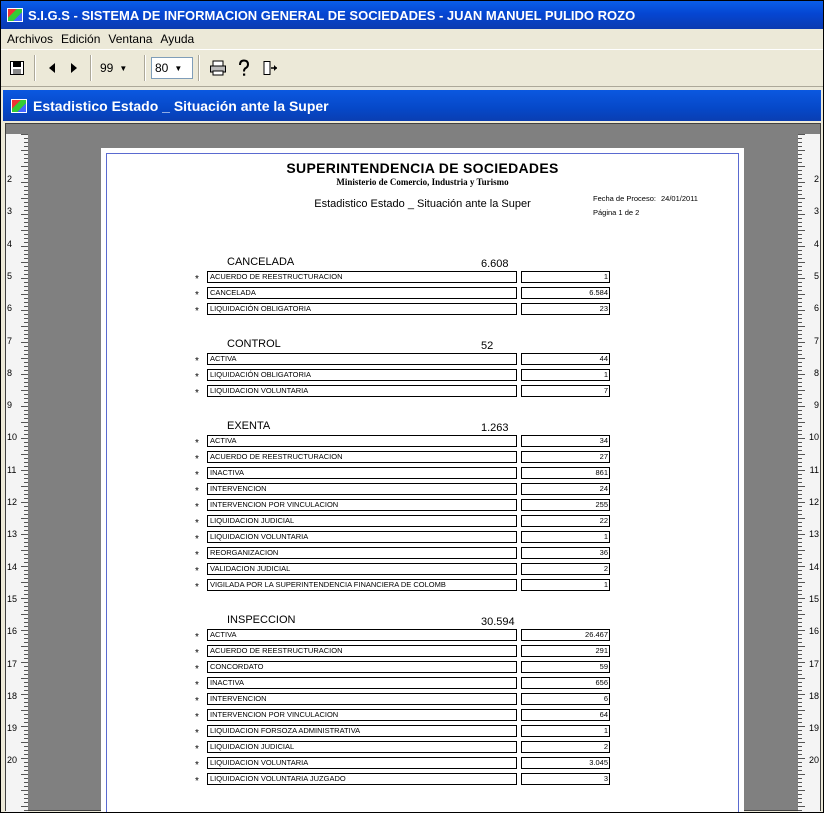 The width and height of the screenshot is (824, 813). Describe the element at coordinates (218, 68) in the screenshot. I see `printer-icon` at that location.